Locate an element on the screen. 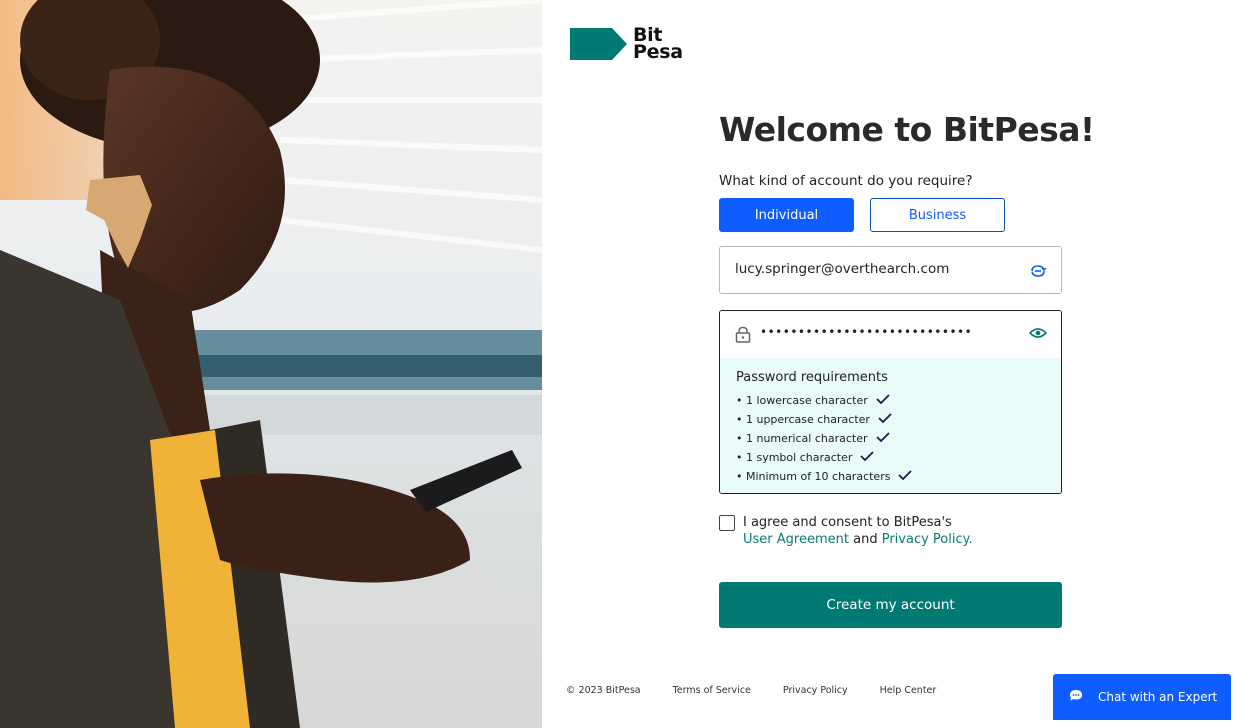 This screenshot has width=1260, height=728. chat-button: Chat with an Expert is located at coordinates (1142, 697).